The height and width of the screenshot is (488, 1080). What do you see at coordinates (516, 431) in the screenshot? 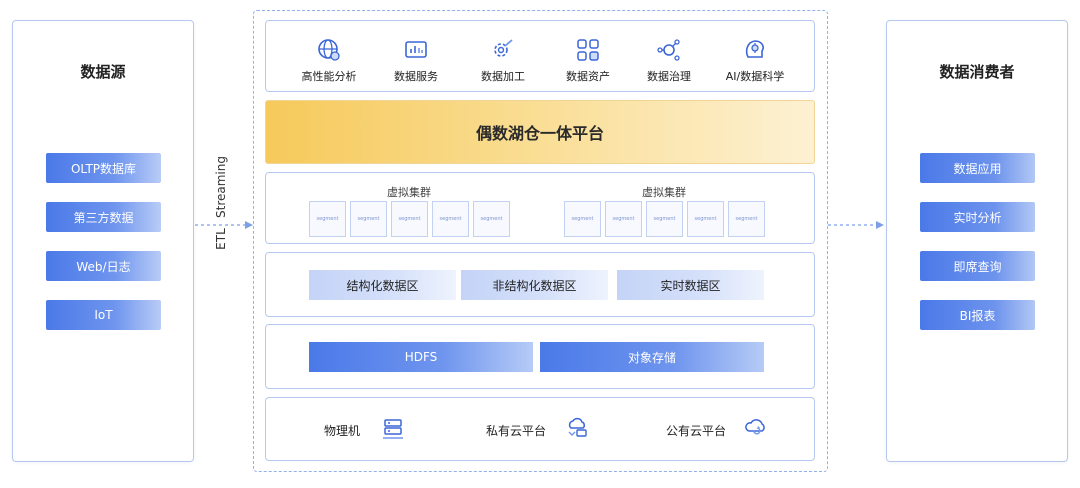
I see `infra-private-cloud-label: 私有云平台` at bounding box center [516, 431].